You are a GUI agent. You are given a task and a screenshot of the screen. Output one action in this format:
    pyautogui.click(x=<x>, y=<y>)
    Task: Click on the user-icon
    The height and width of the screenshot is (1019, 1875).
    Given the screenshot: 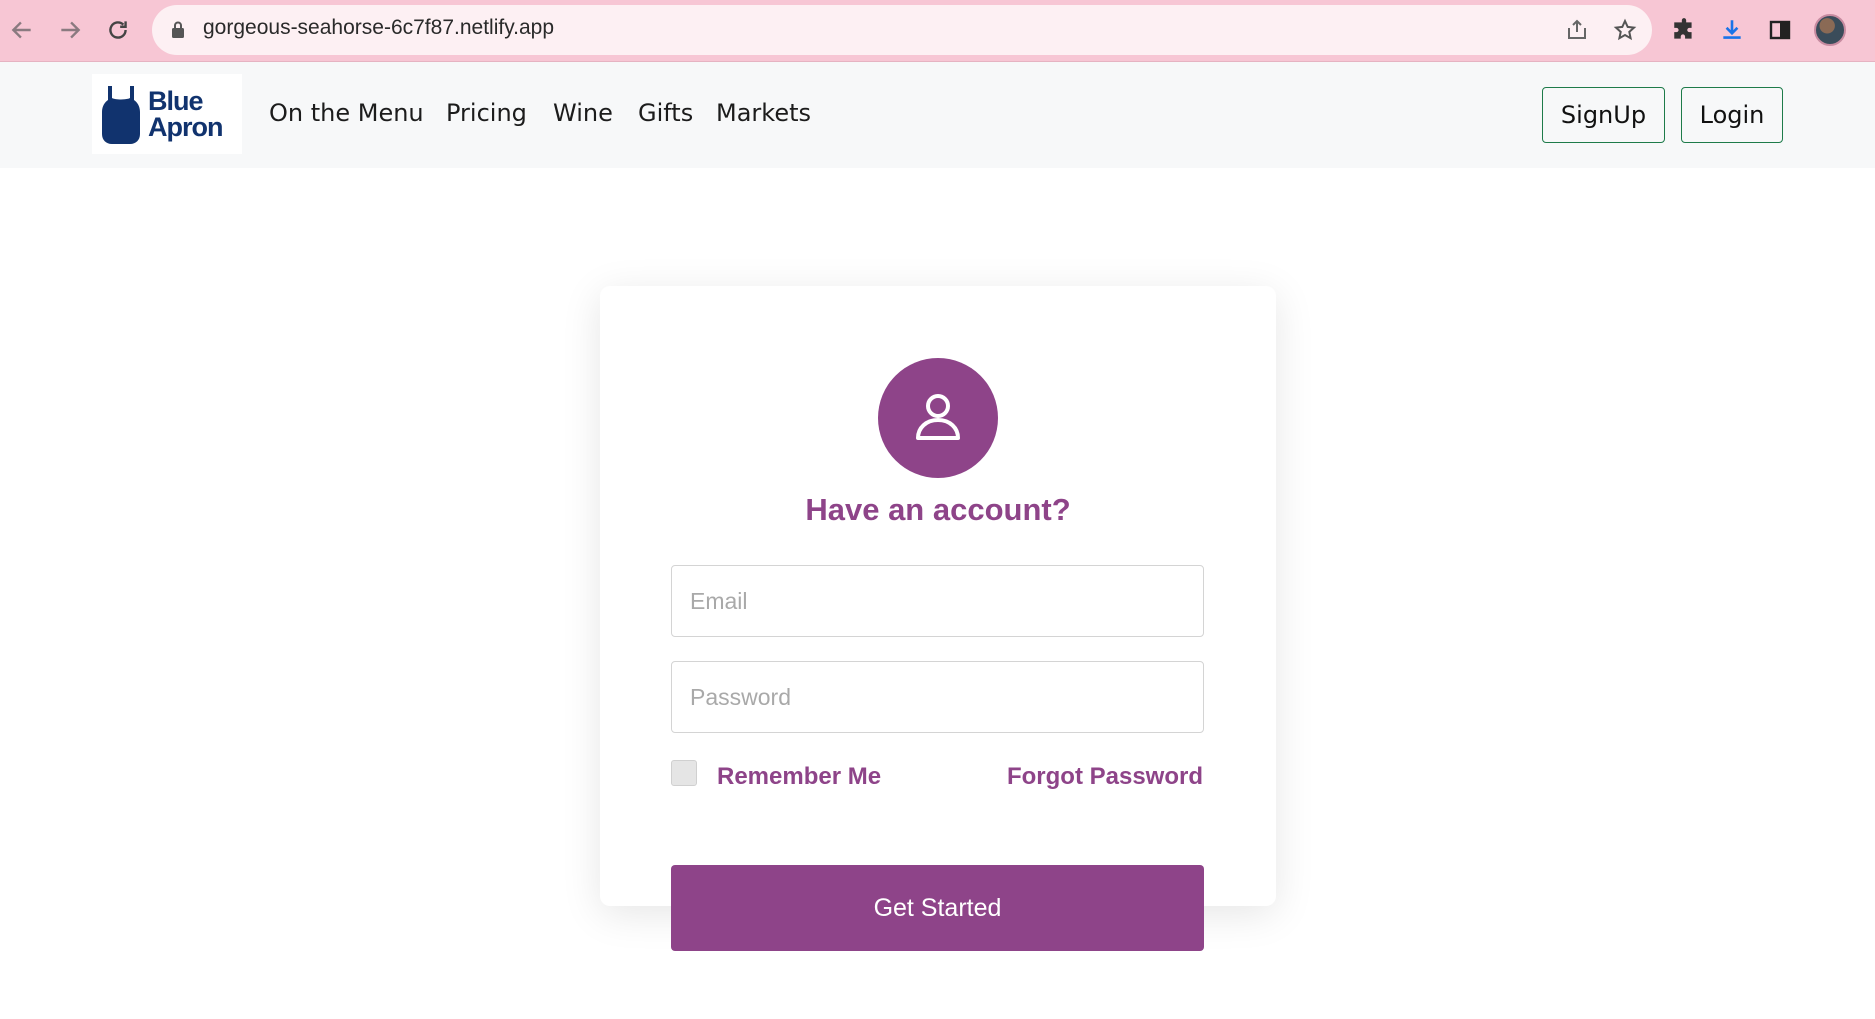 What is the action you would take?
    pyautogui.click(x=938, y=417)
    